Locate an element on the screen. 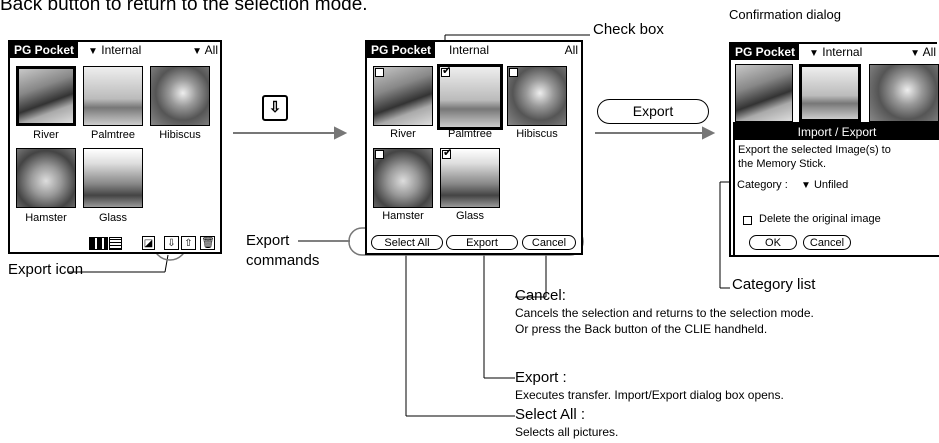  dialog-title: Import / Export is located at coordinates (837, 132).